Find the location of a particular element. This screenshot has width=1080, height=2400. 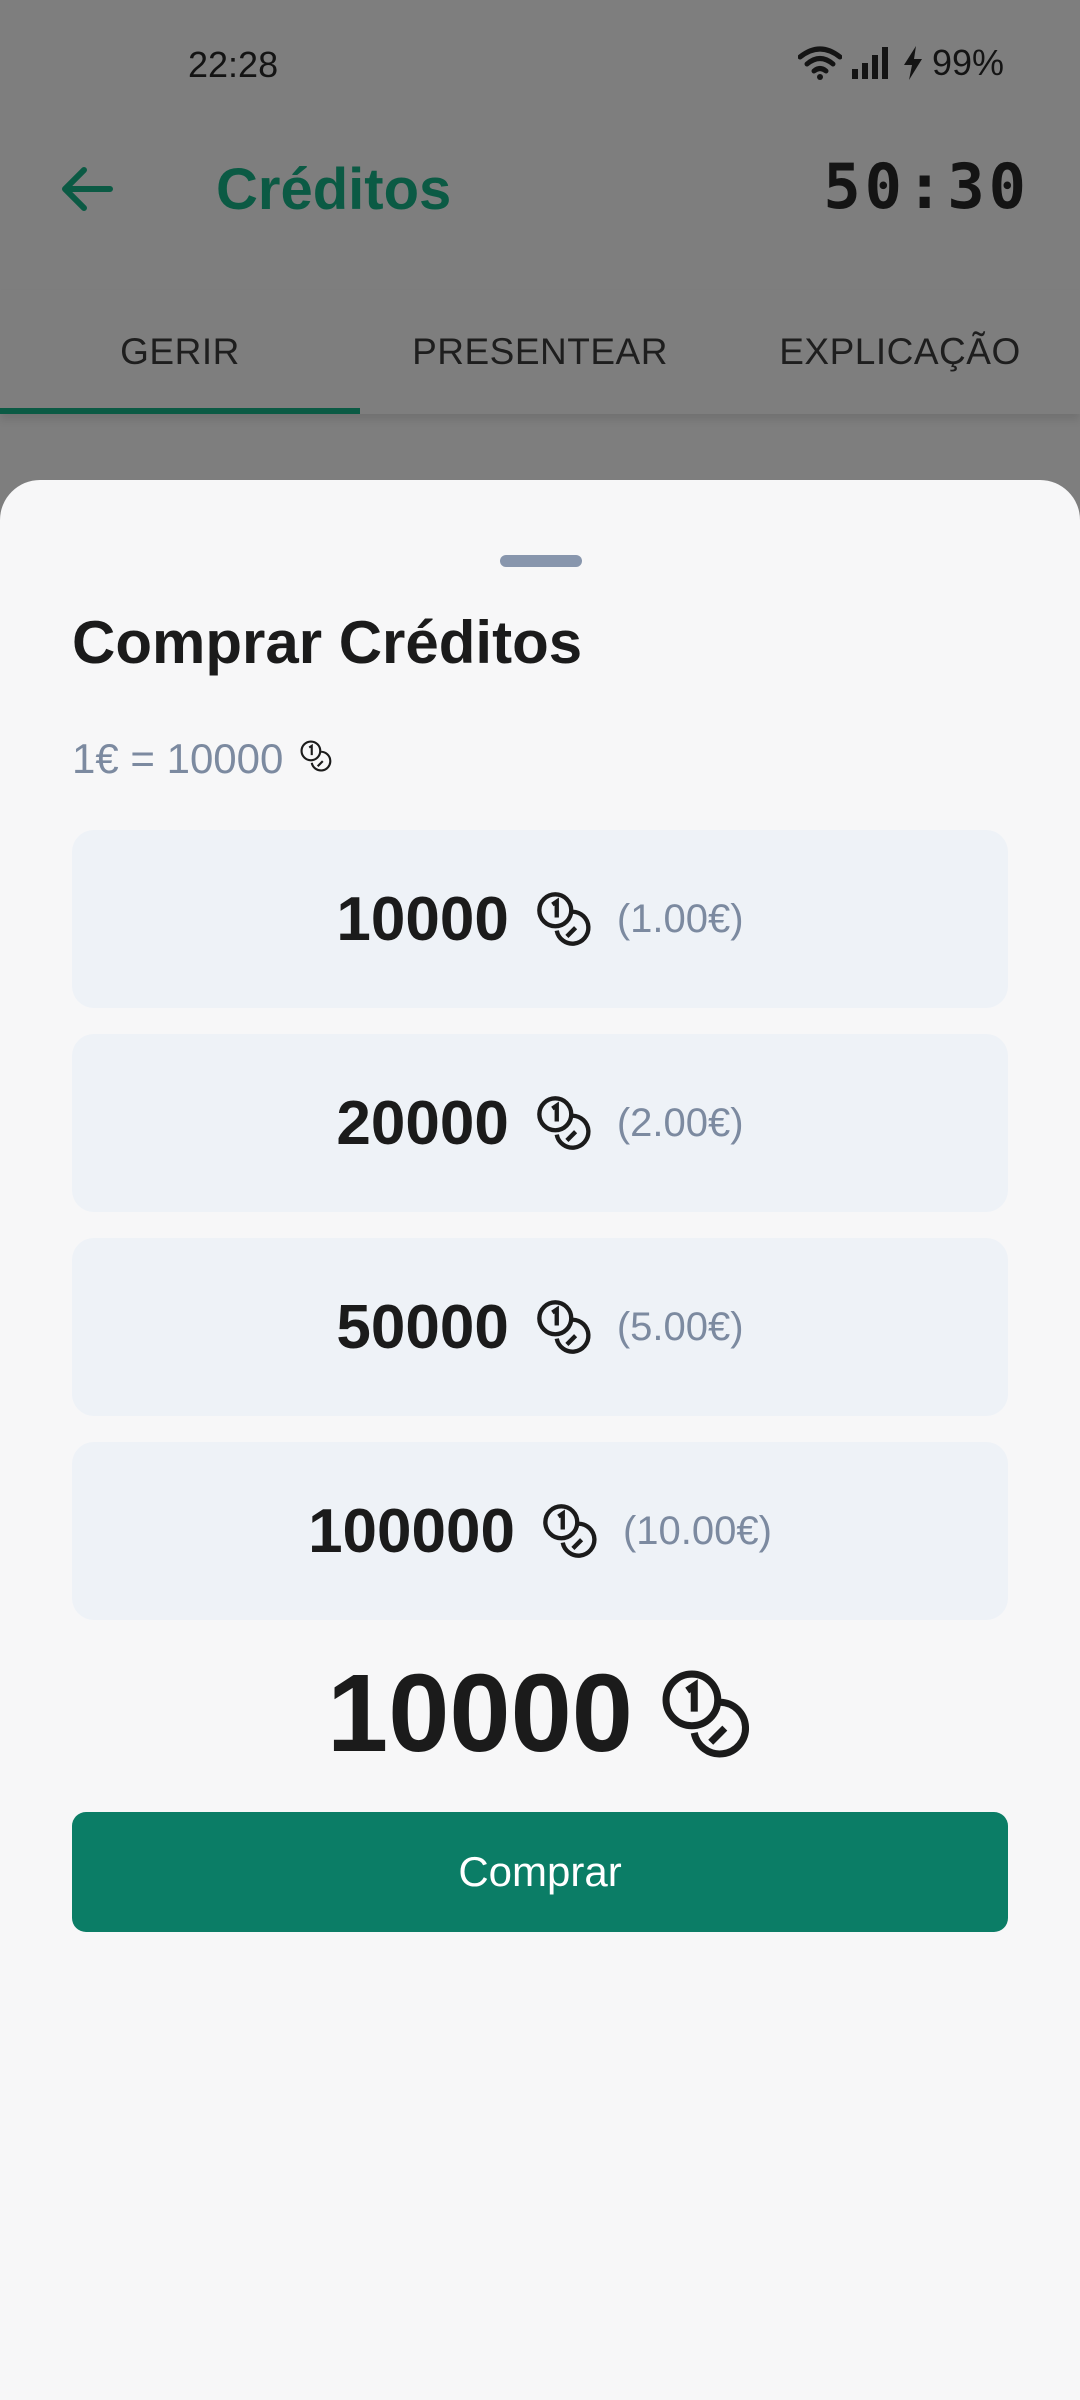

drag-handle is located at coordinates (541, 561).